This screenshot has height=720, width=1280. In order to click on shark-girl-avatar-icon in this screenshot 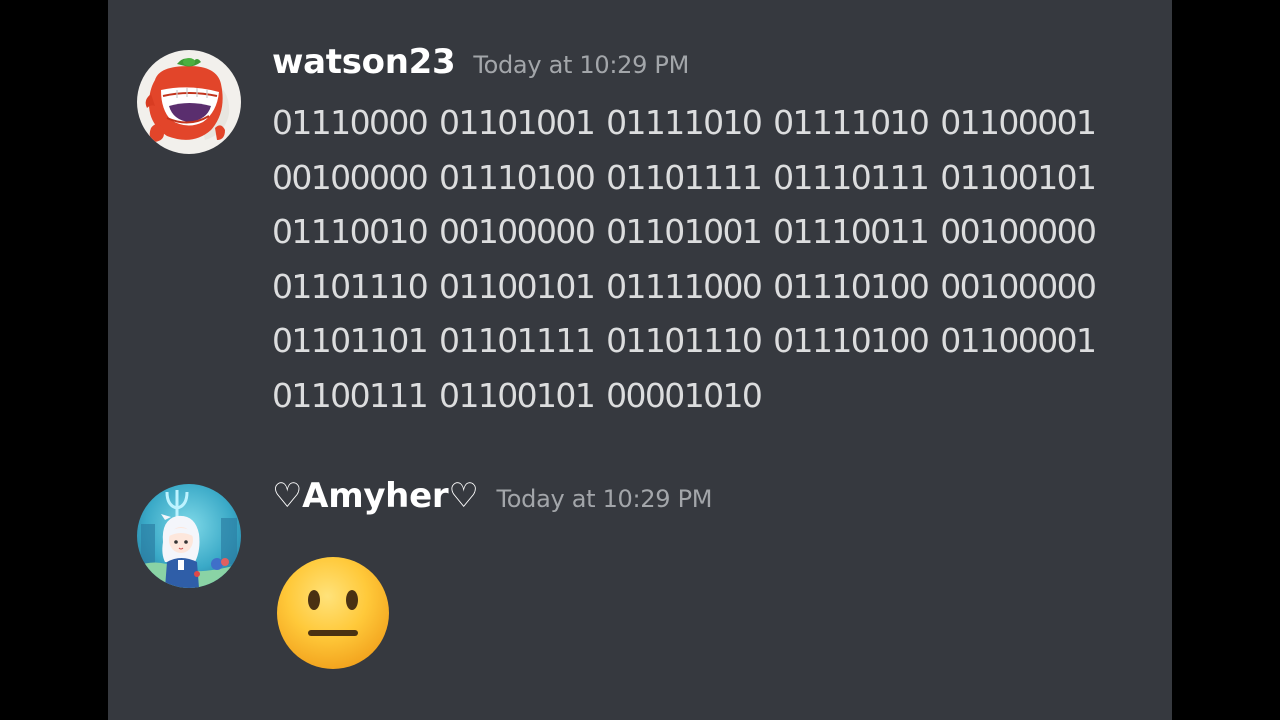, I will do `click(189, 536)`.